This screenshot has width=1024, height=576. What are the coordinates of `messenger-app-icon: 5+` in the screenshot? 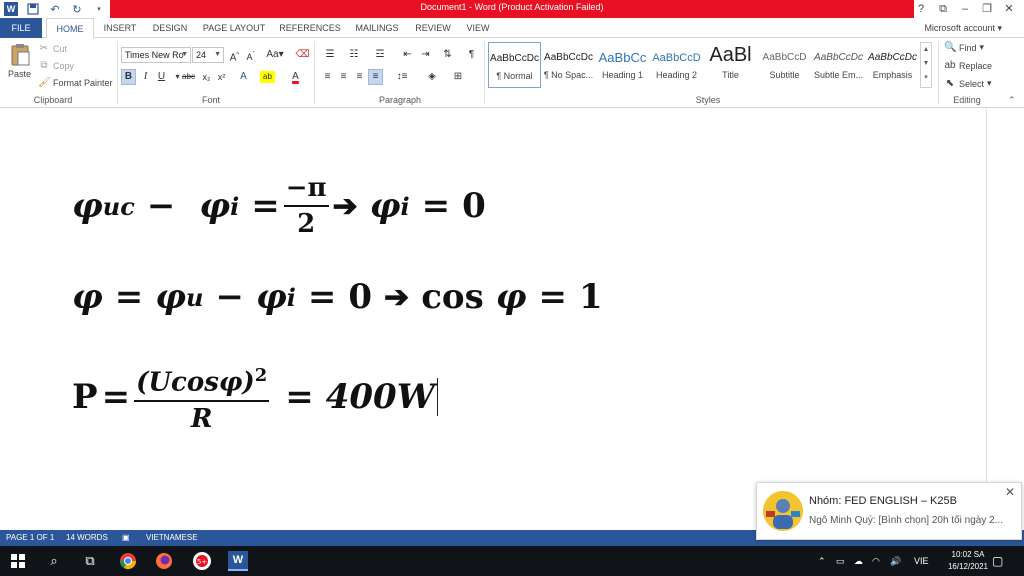 It's located at (202, 561).